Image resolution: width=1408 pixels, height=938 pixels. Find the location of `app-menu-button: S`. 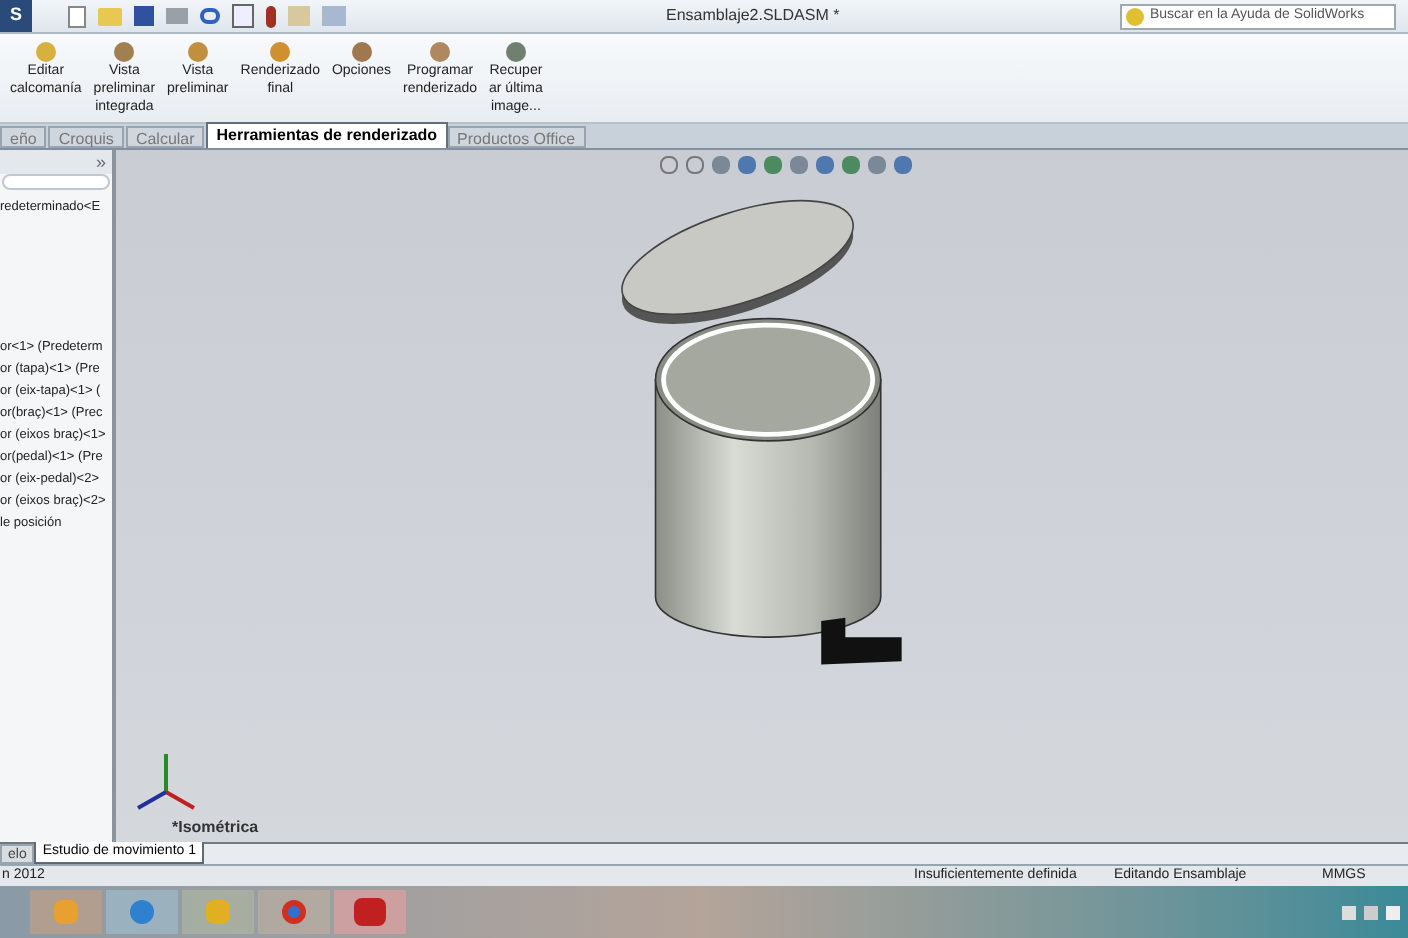

app-menu-button: S is located at coordinates (16, 16).